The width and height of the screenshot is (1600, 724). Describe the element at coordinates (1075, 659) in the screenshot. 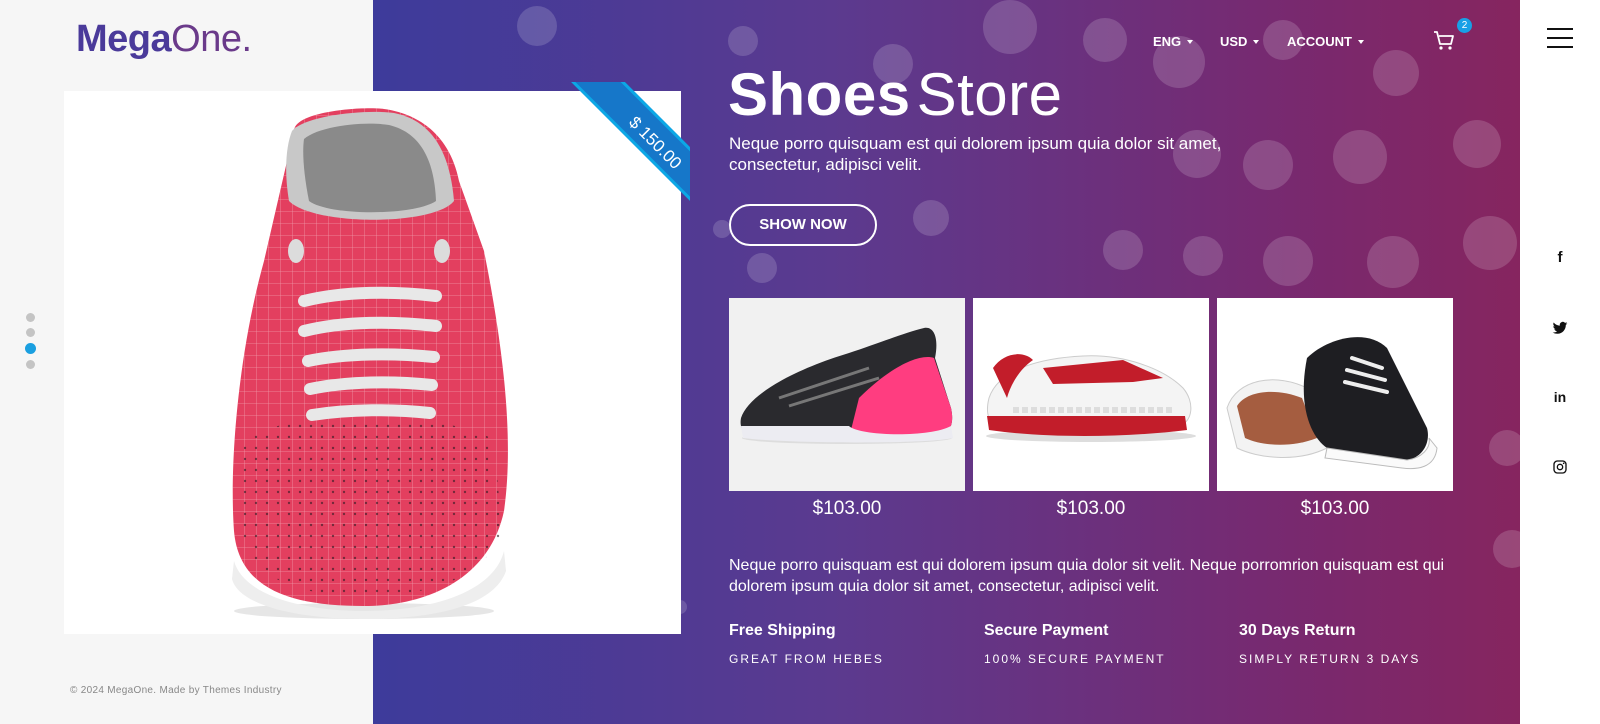

I see `feature-subtitle: 100% SECURE PAYMENT` at that location.